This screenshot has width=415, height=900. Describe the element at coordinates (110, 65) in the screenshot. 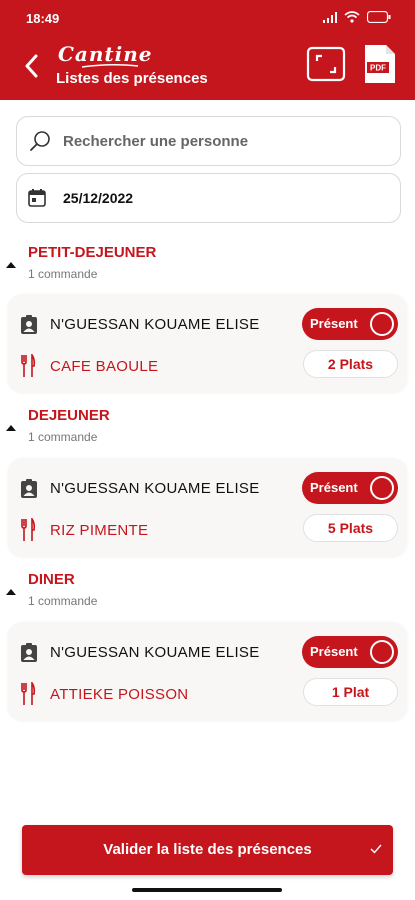

I see `brand-swoosh` at that location.